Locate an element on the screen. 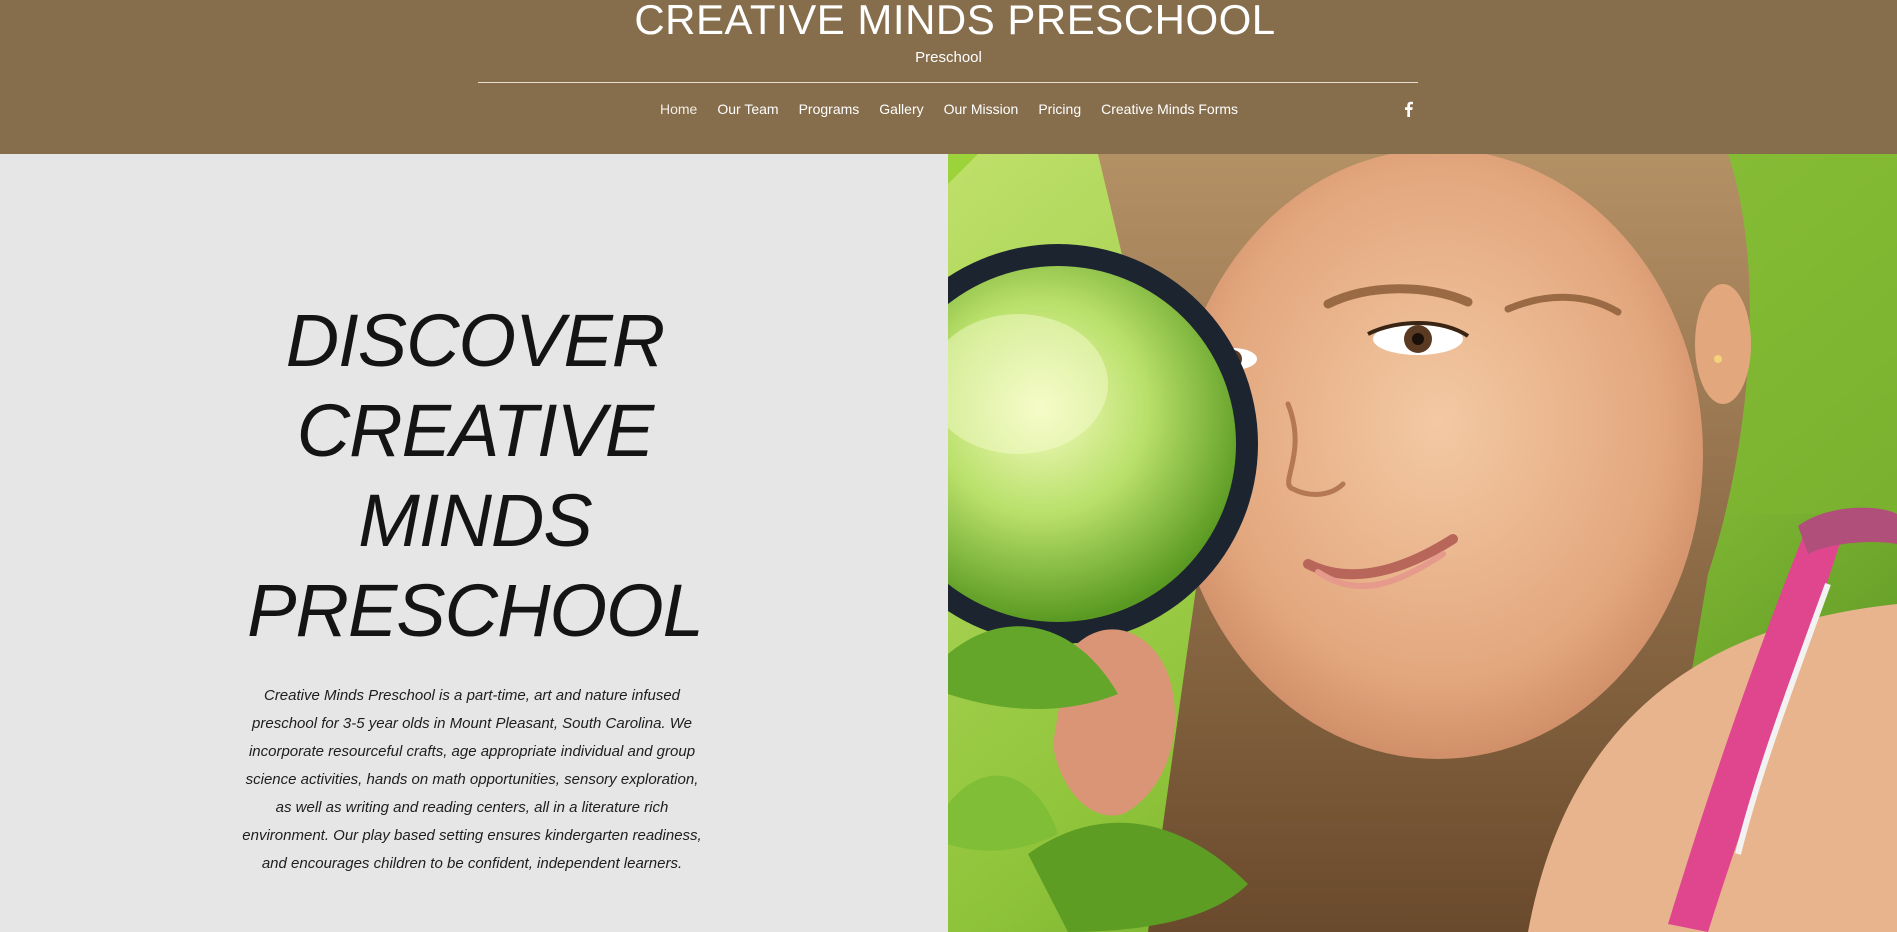 This screenshot has height=932, width=1897. nav-item-our-mission: Our Mission is located at coordinates (981, 109).